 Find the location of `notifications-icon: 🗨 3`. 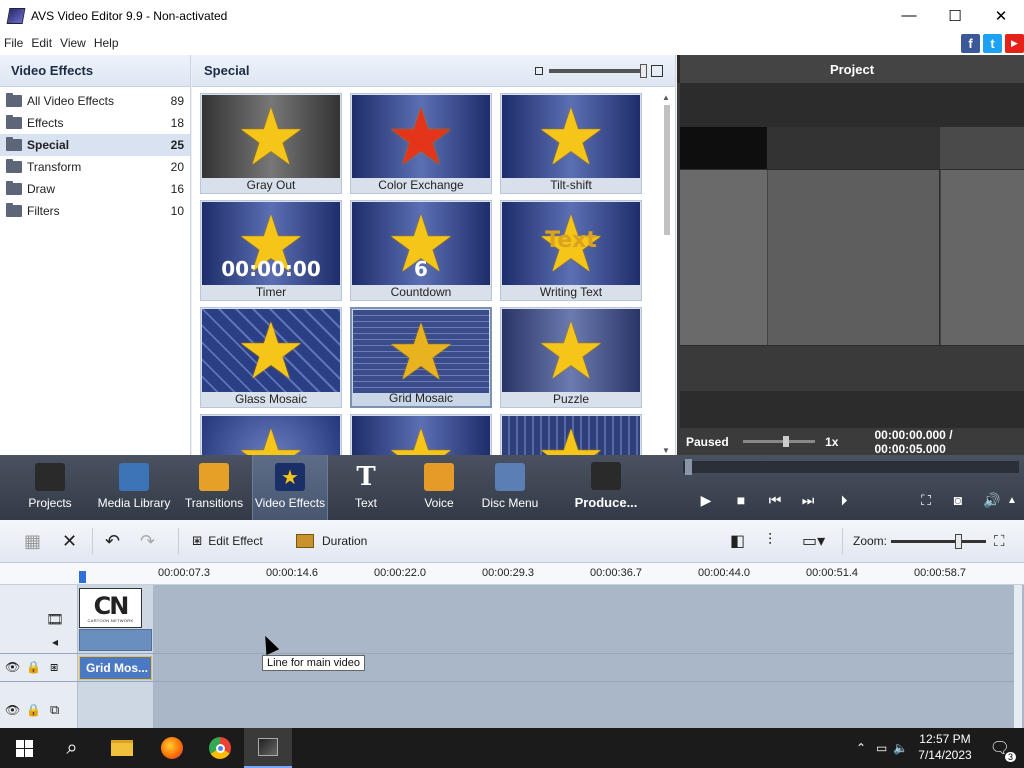

notifications-icon: 🗨 3 is located at coordinates (1003, 750).